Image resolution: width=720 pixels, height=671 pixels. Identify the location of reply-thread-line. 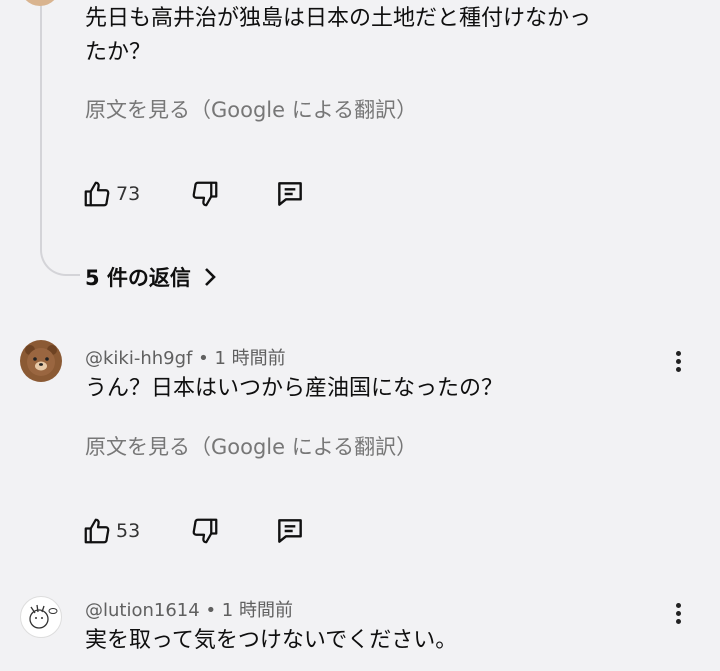
(60, 138).